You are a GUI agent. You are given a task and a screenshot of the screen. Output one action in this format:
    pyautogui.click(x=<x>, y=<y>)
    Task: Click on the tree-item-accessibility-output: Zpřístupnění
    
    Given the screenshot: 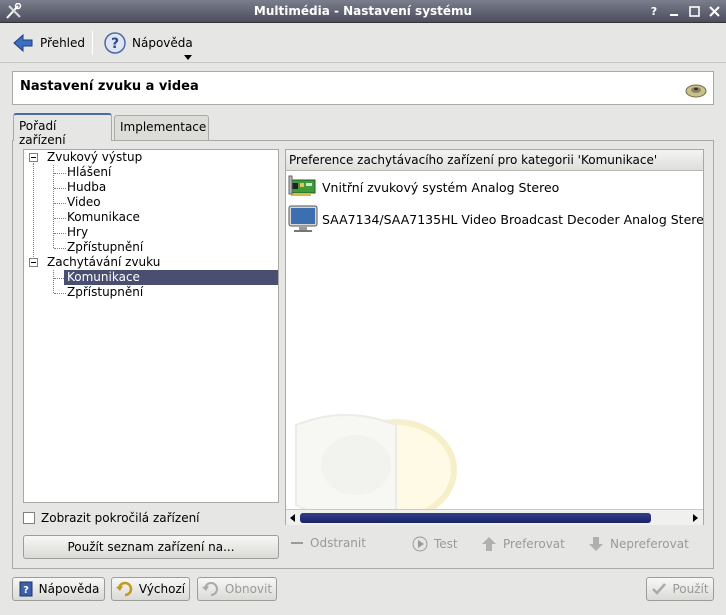 What is the action you would take?
    pyautogui.click(x=105, y=247)
    